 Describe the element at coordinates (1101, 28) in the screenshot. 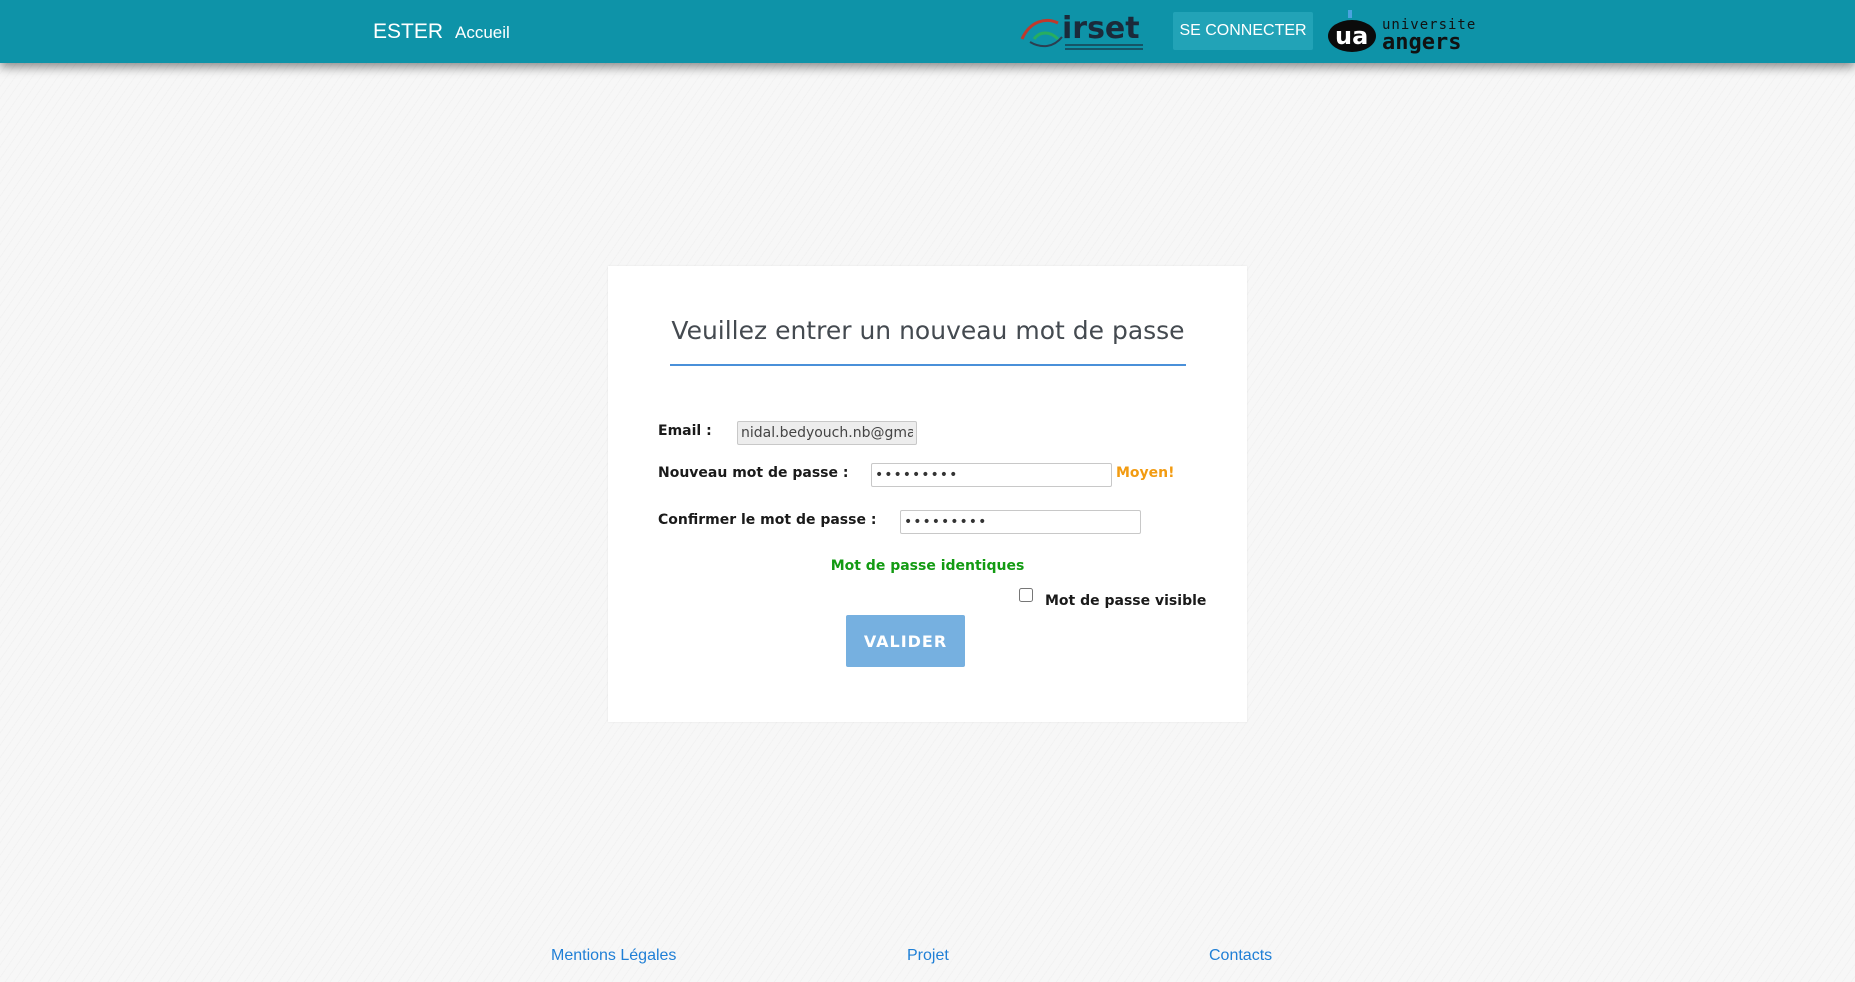

I see `svg-text: irset` at that location.